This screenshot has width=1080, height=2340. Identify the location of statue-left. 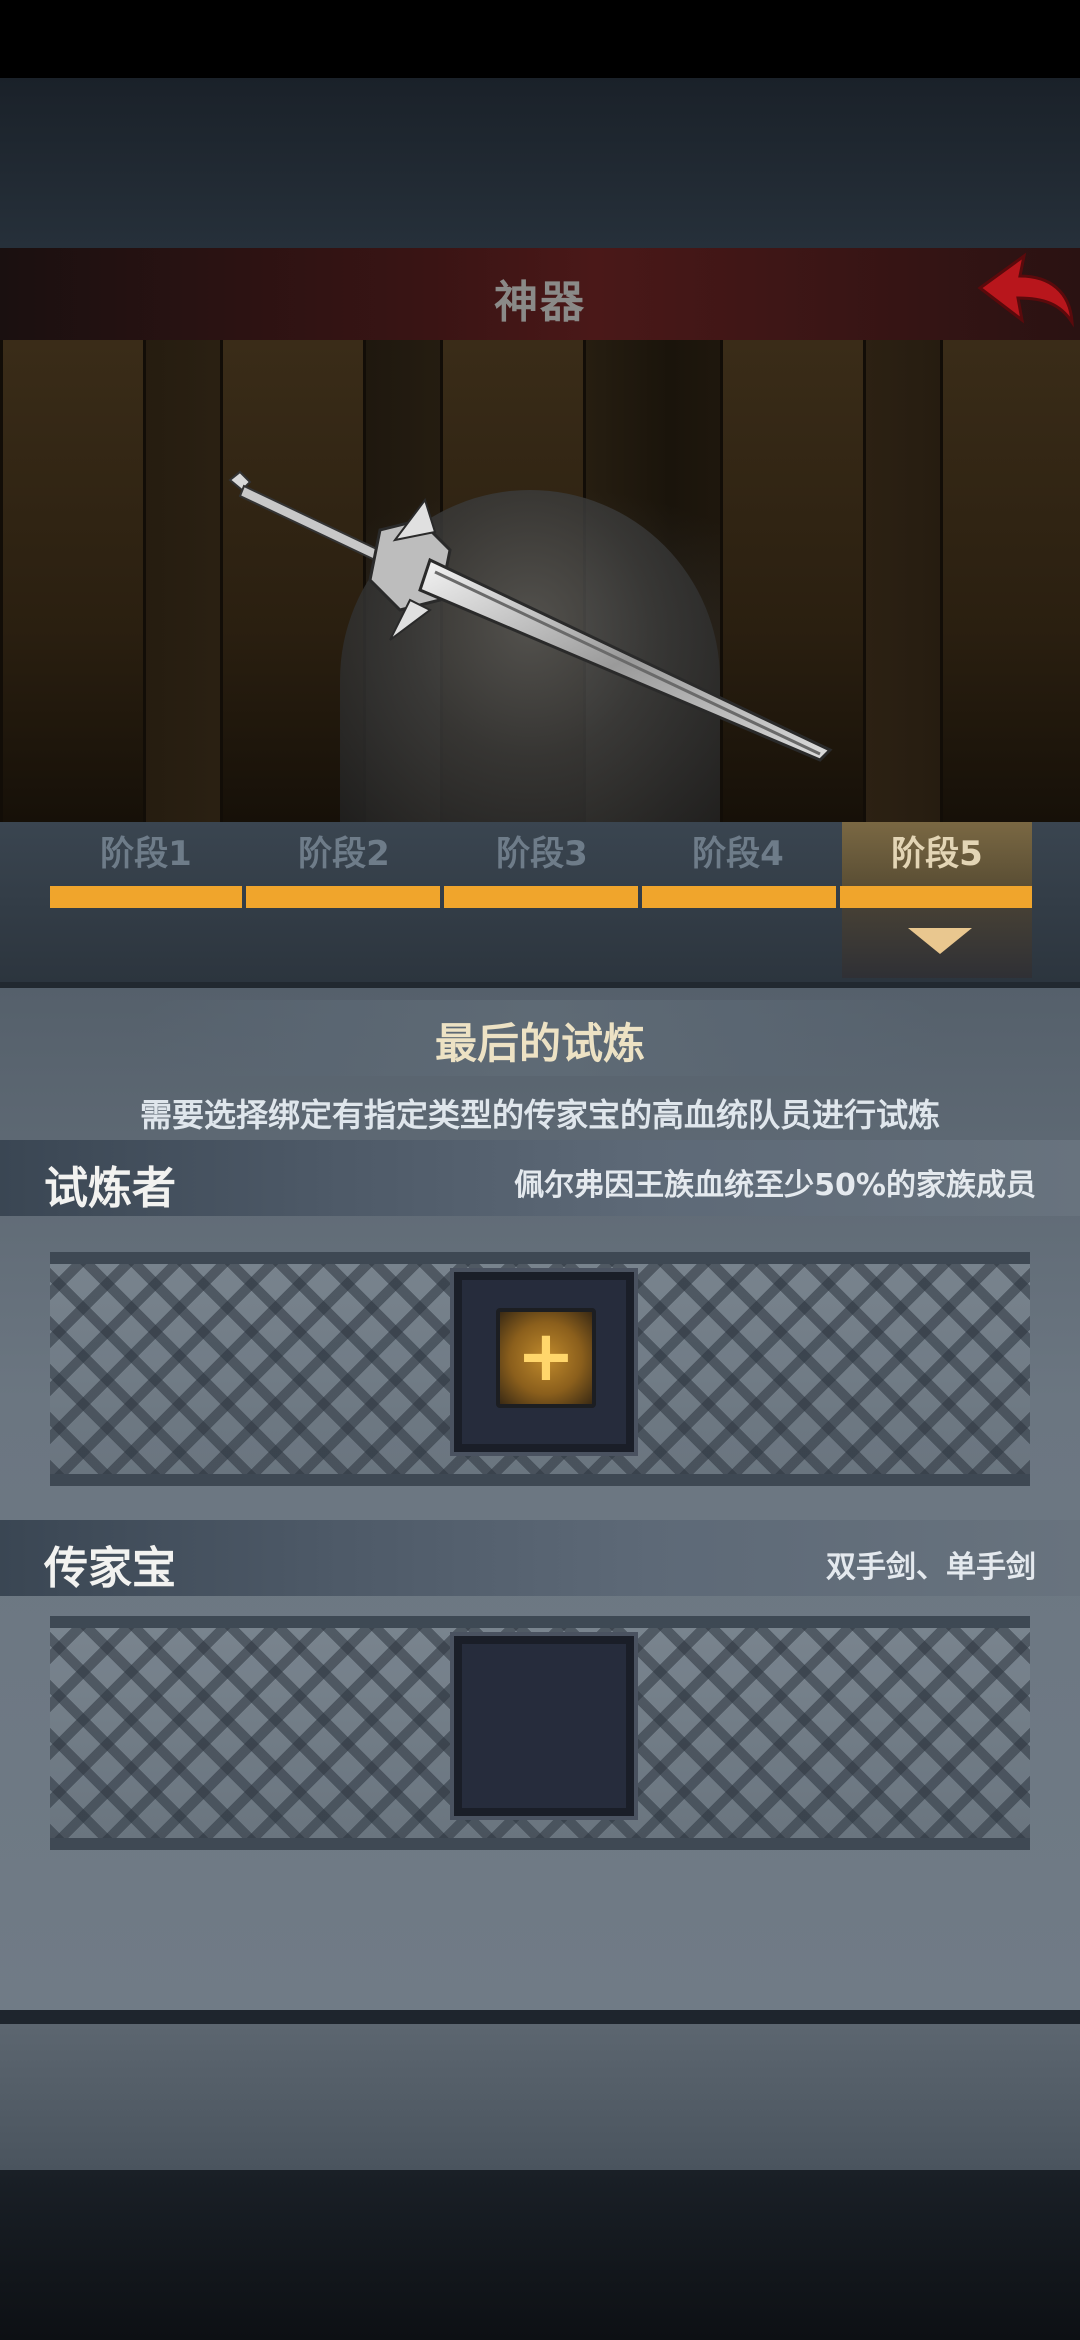
(73, 581).